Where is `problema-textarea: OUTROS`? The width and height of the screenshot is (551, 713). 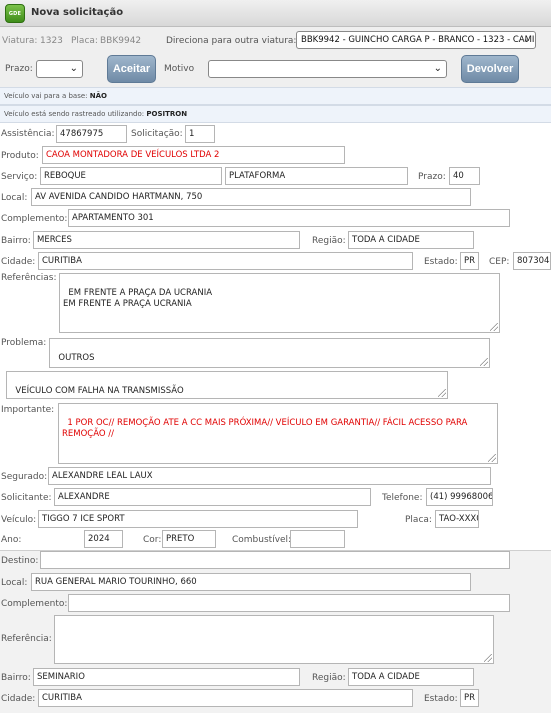
problema-textarea: OUTROS is located at coordinates (269, 353).